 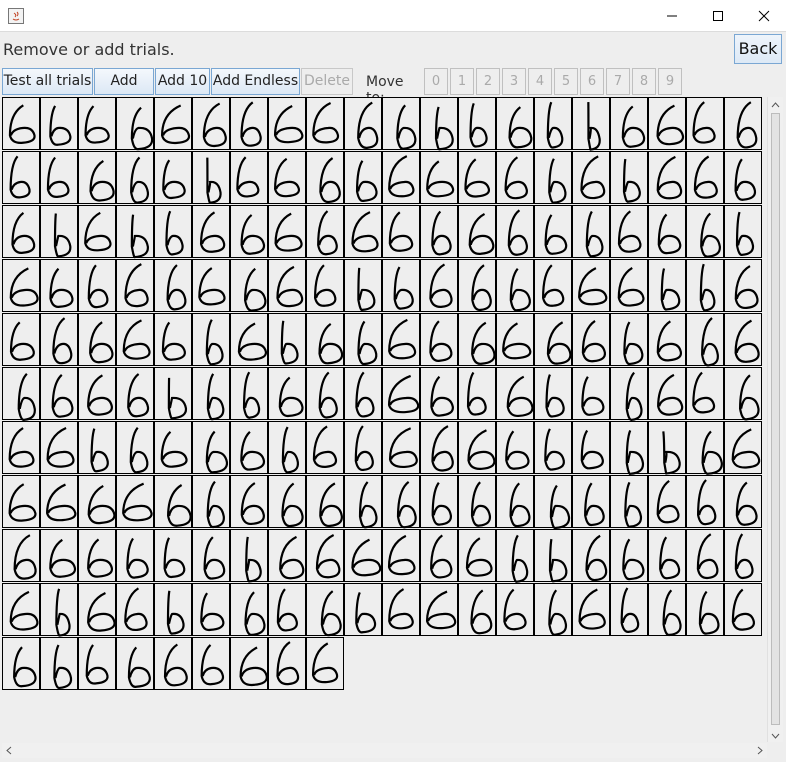 What do you see at coordinates (758, 49) in the screenshot?
I see `back-button: Back` at bounding box center [758, 49].